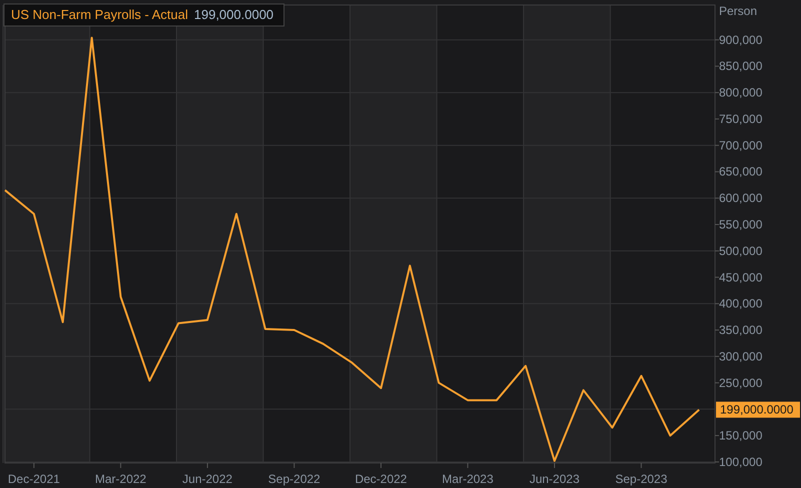 This screenshot has height=488, width=801. Describe the element at coordinates (740, 119) in the screenshot. I see `y-axis-label: 750,000` at that location.